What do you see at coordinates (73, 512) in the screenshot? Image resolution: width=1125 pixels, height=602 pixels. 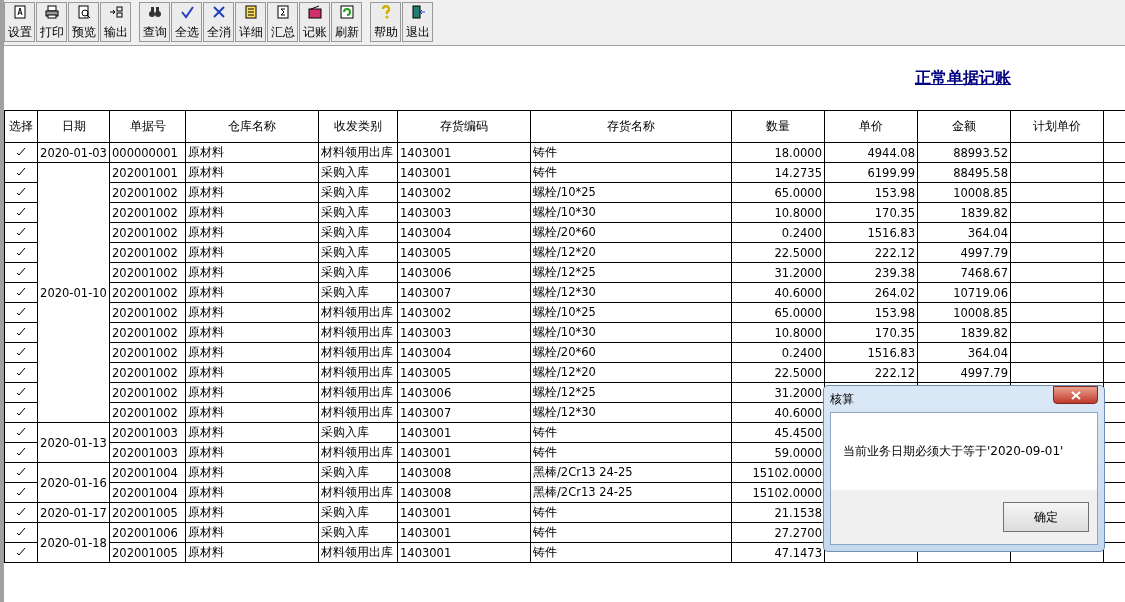 I see `date-cell: 2020-01-17` at bounding box center [73, 512].